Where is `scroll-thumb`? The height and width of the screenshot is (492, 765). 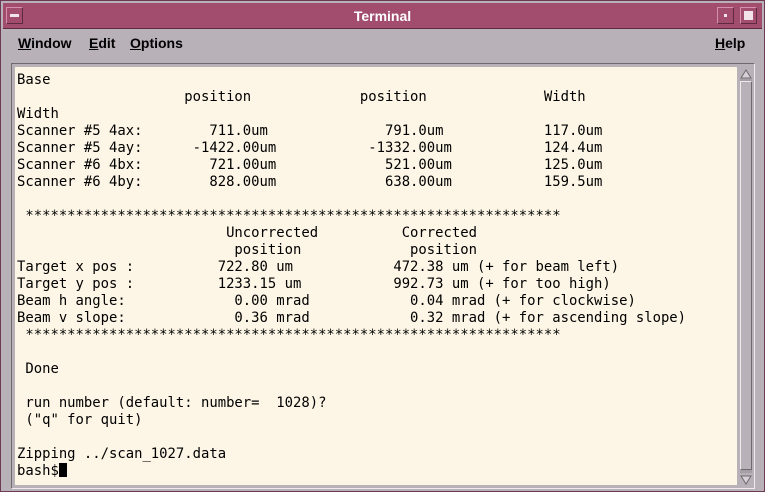
scroll-thumb is located at coordinates (746, 275).